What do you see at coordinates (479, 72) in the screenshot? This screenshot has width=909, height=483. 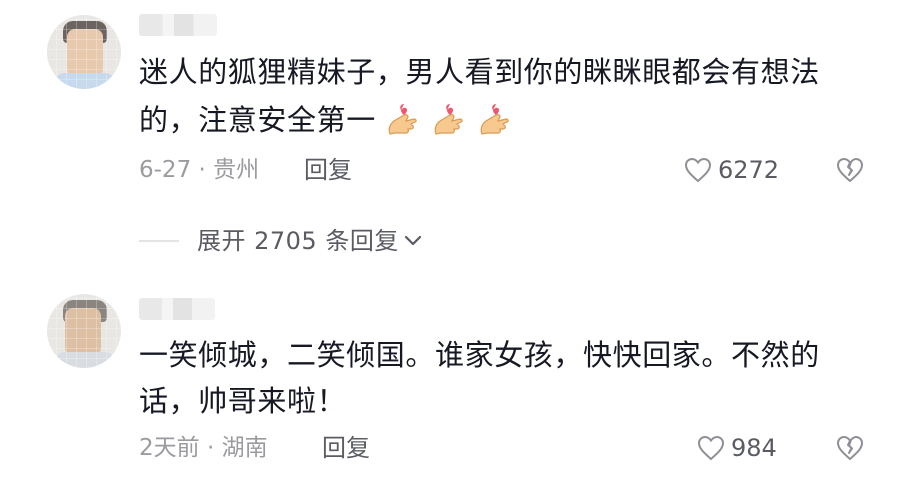 I see `comment-text-line: 迷人的狐狸精妹子，男人看到你的眯眯眼都会有想法` at bounding box center [479, 72].